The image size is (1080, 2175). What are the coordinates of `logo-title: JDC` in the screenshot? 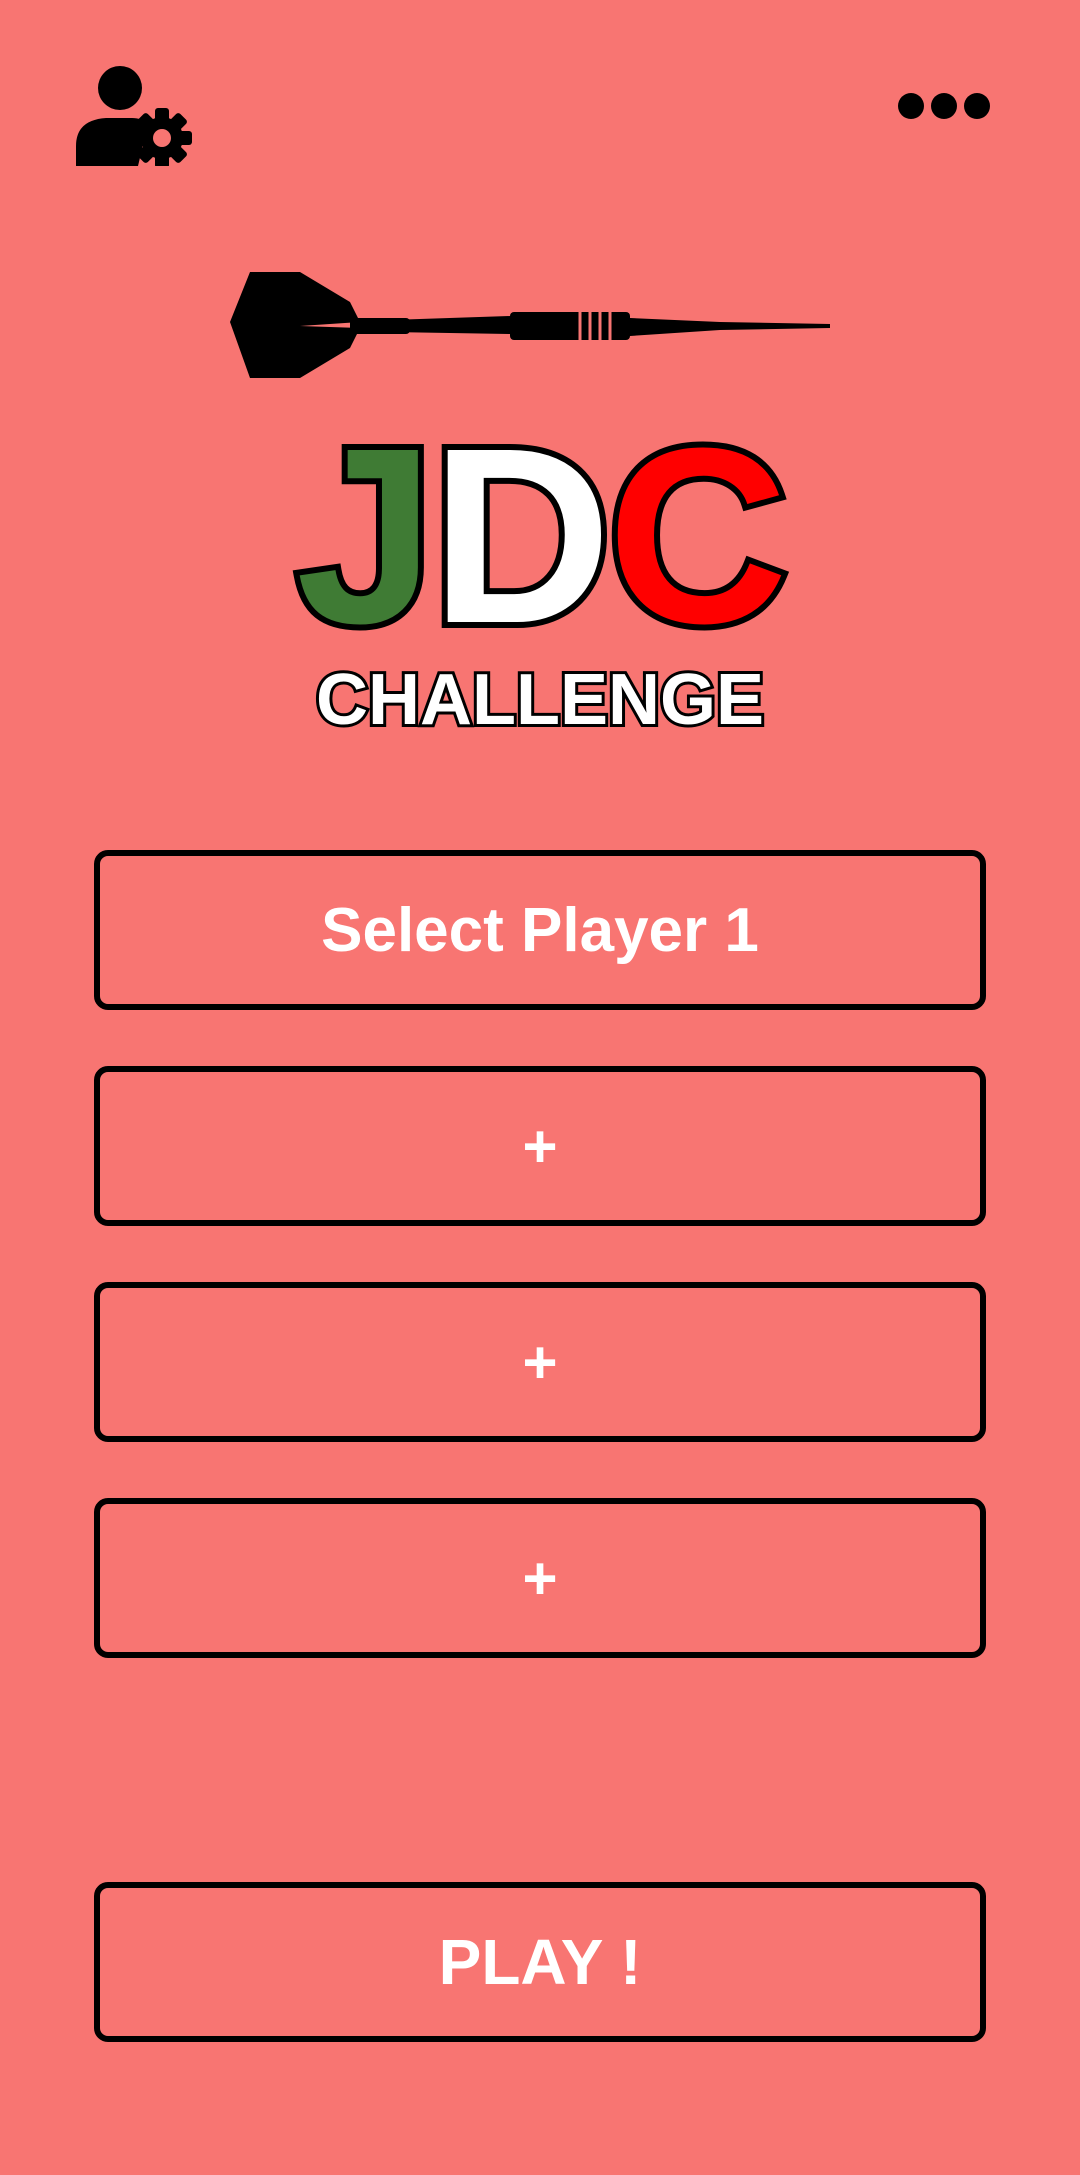 It's located at (540, 535).